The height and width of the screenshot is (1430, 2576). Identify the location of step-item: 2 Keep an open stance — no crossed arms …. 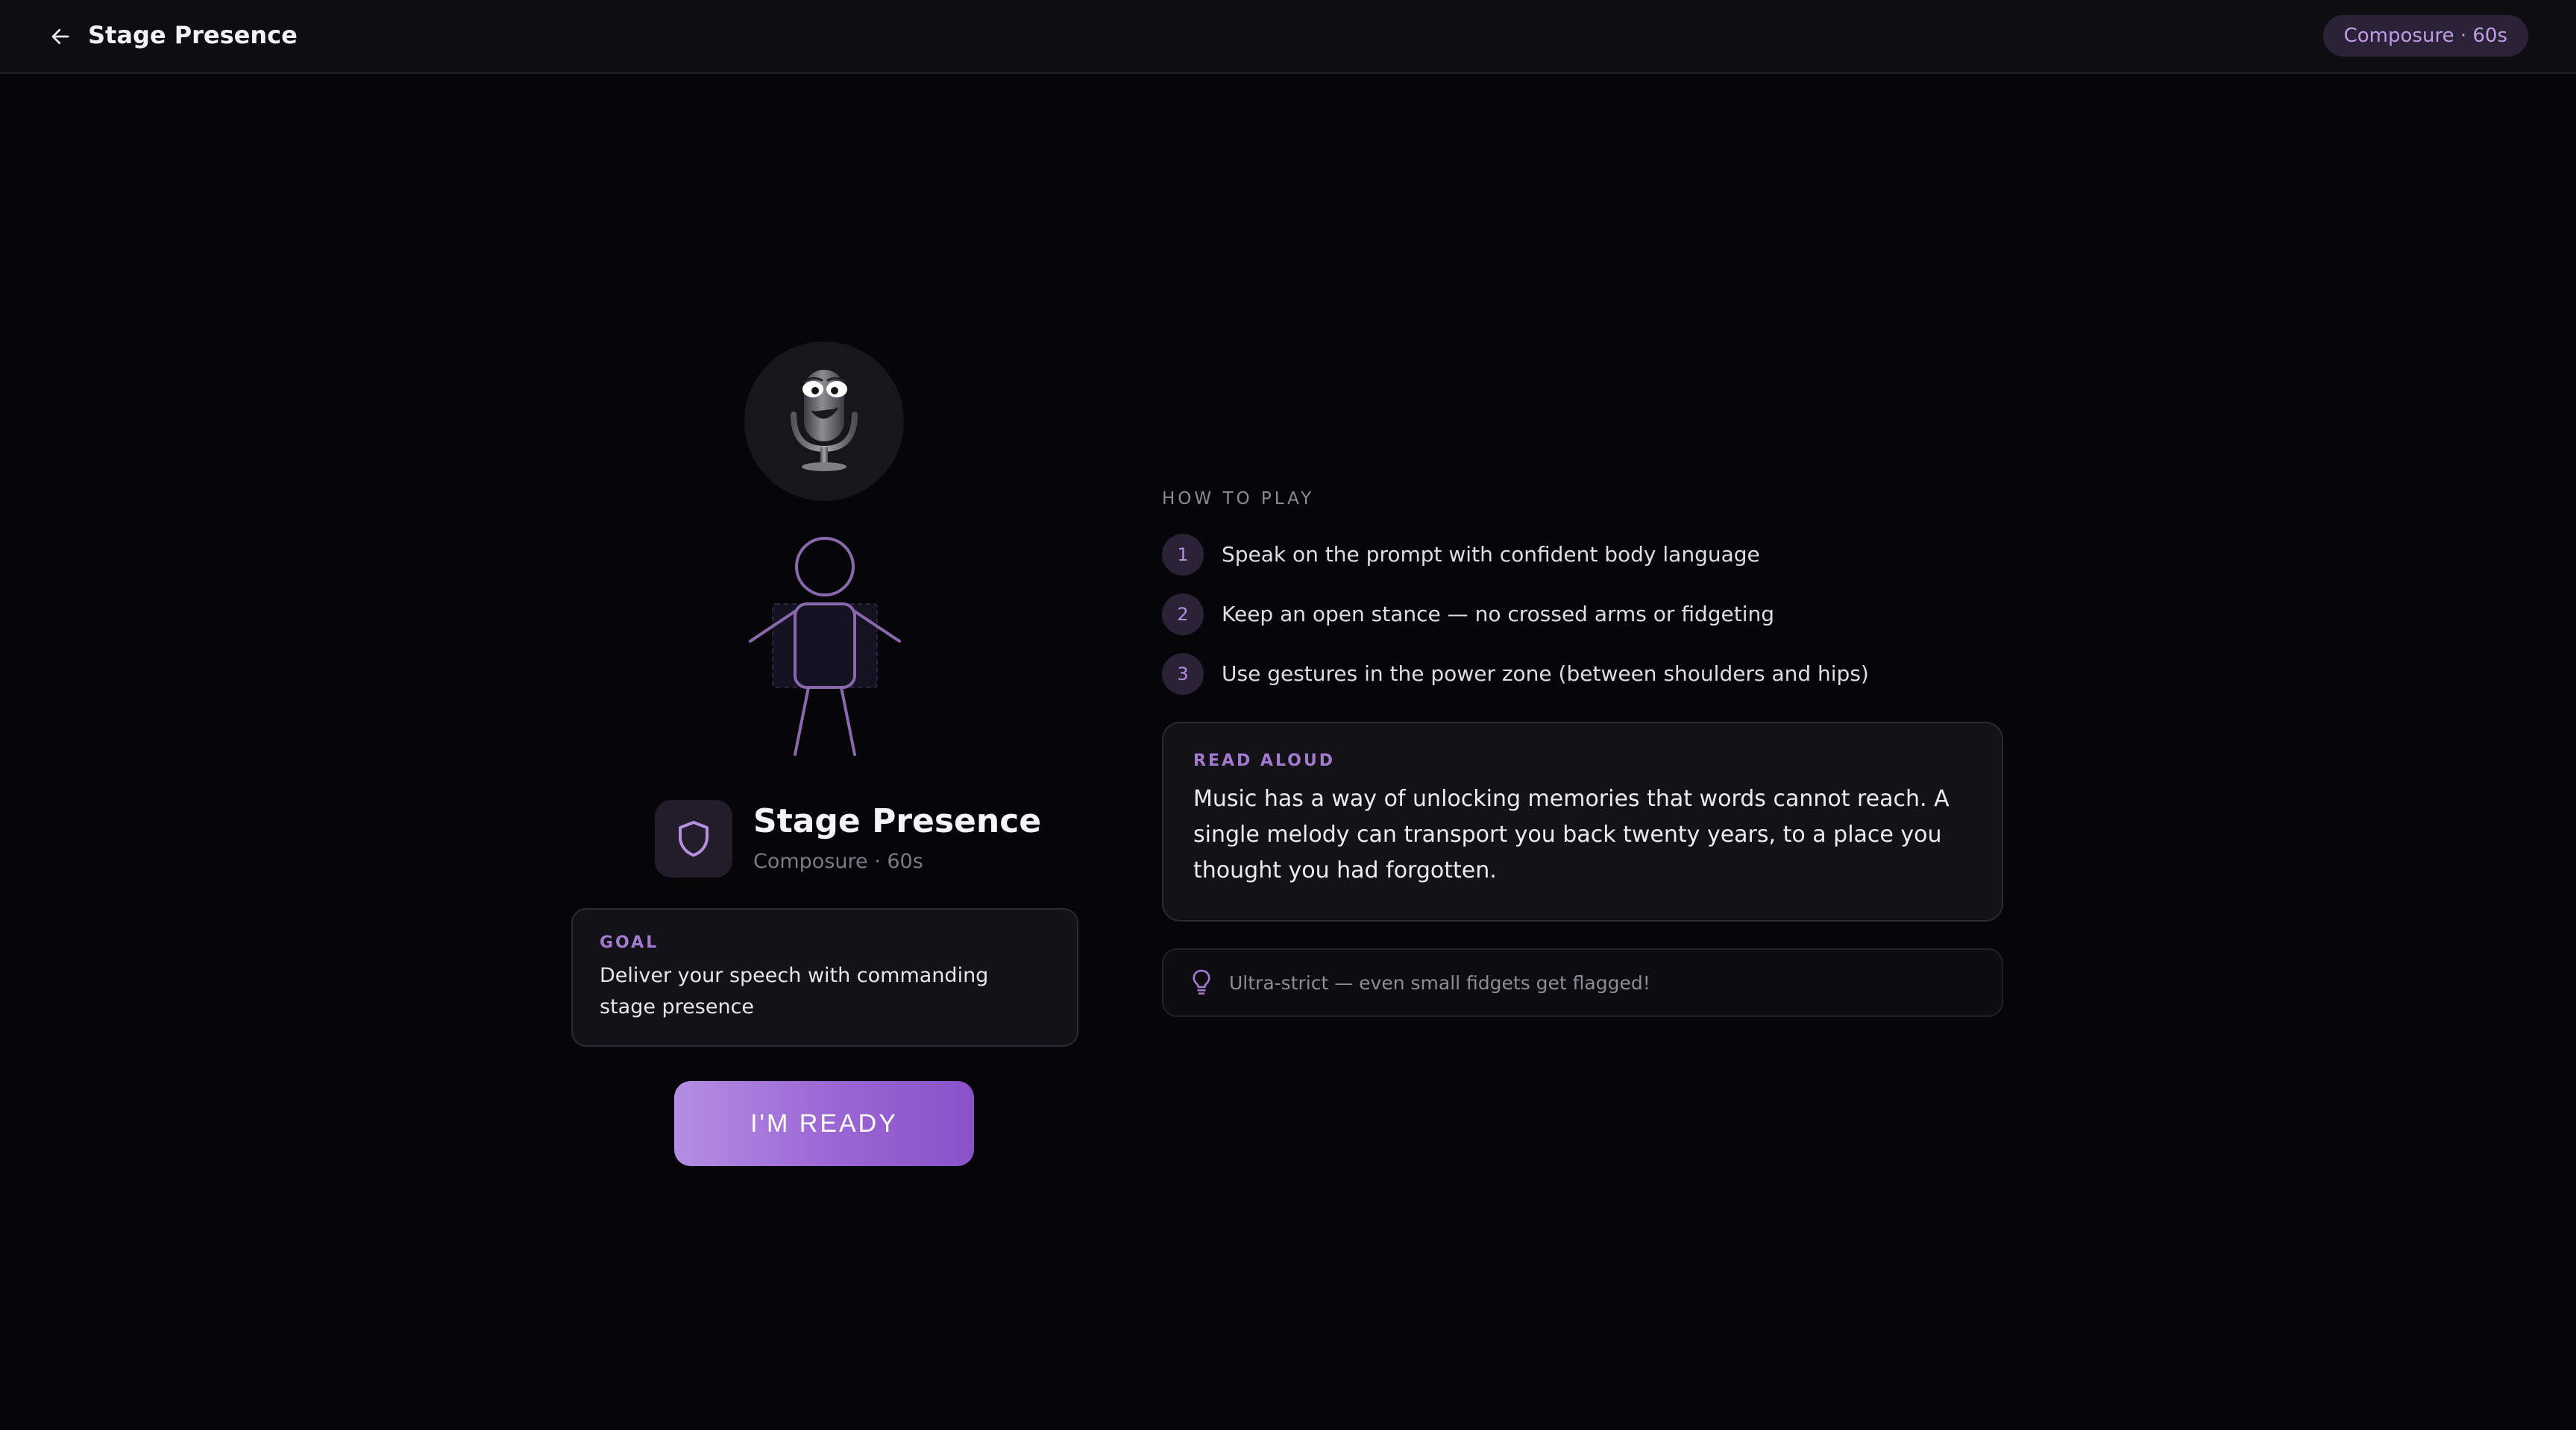
(1572, 614).